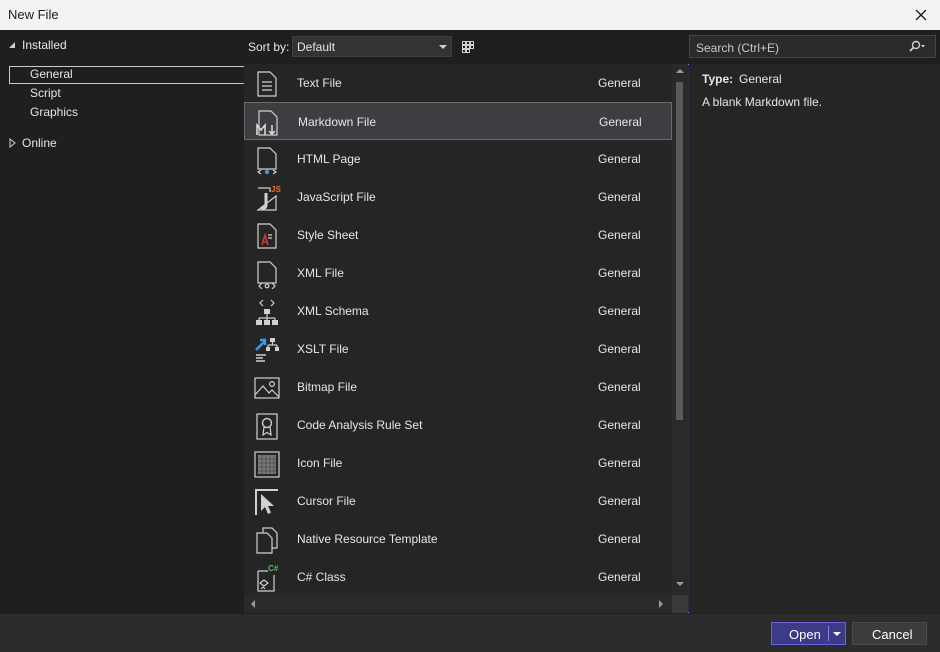 The image size is (940, 652). Describe the element at coordinates (267, 350) in the screenshot. I see `xslt-file-icon` at that location.